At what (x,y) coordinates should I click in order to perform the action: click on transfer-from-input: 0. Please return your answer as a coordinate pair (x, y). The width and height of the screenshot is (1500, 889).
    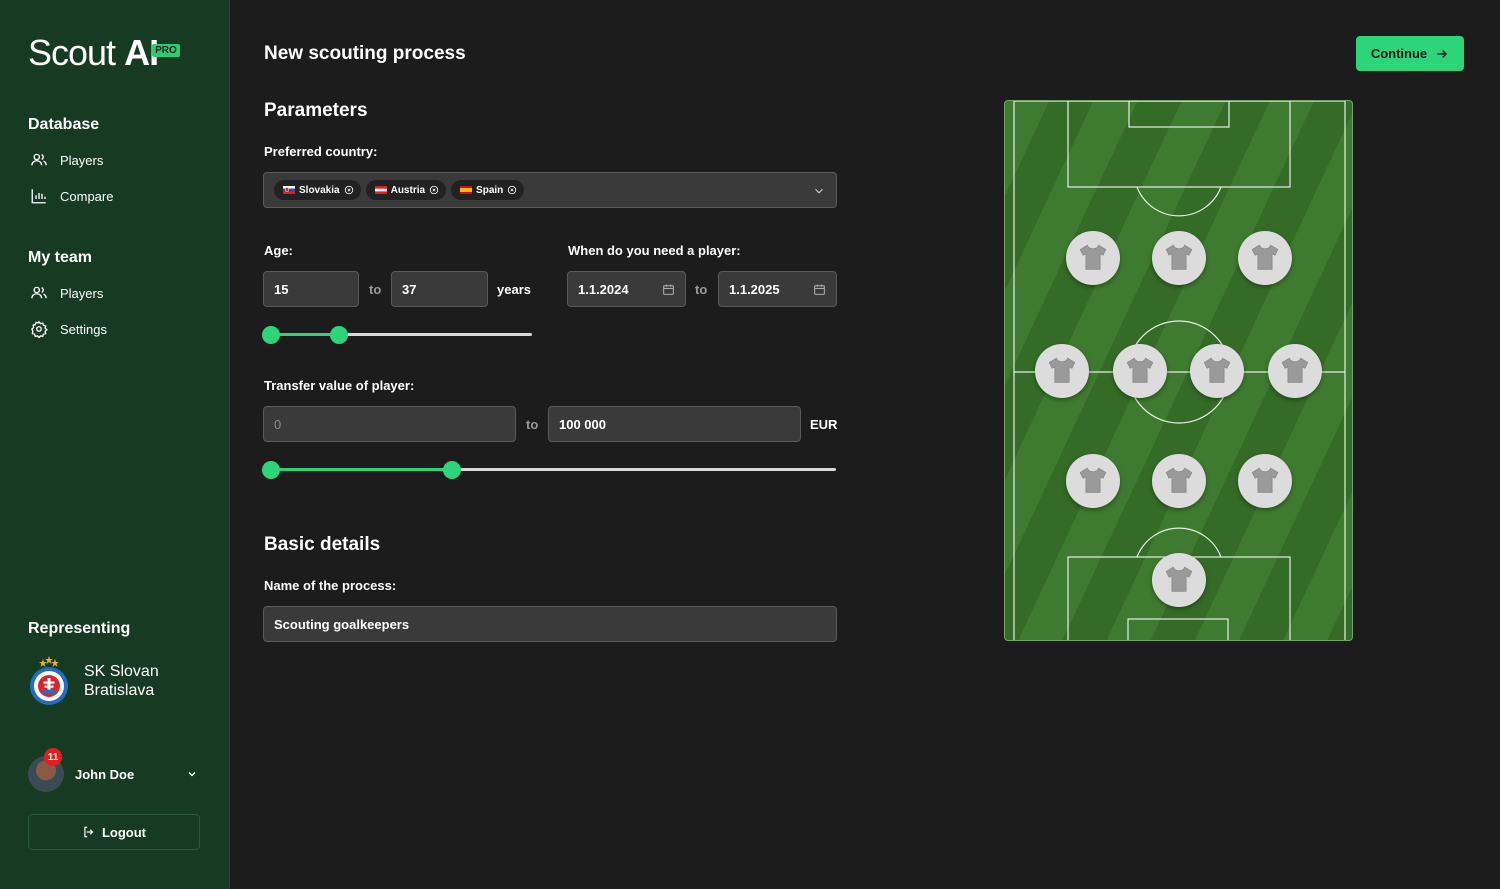
    Looking at the image, I should click on (389, 424).